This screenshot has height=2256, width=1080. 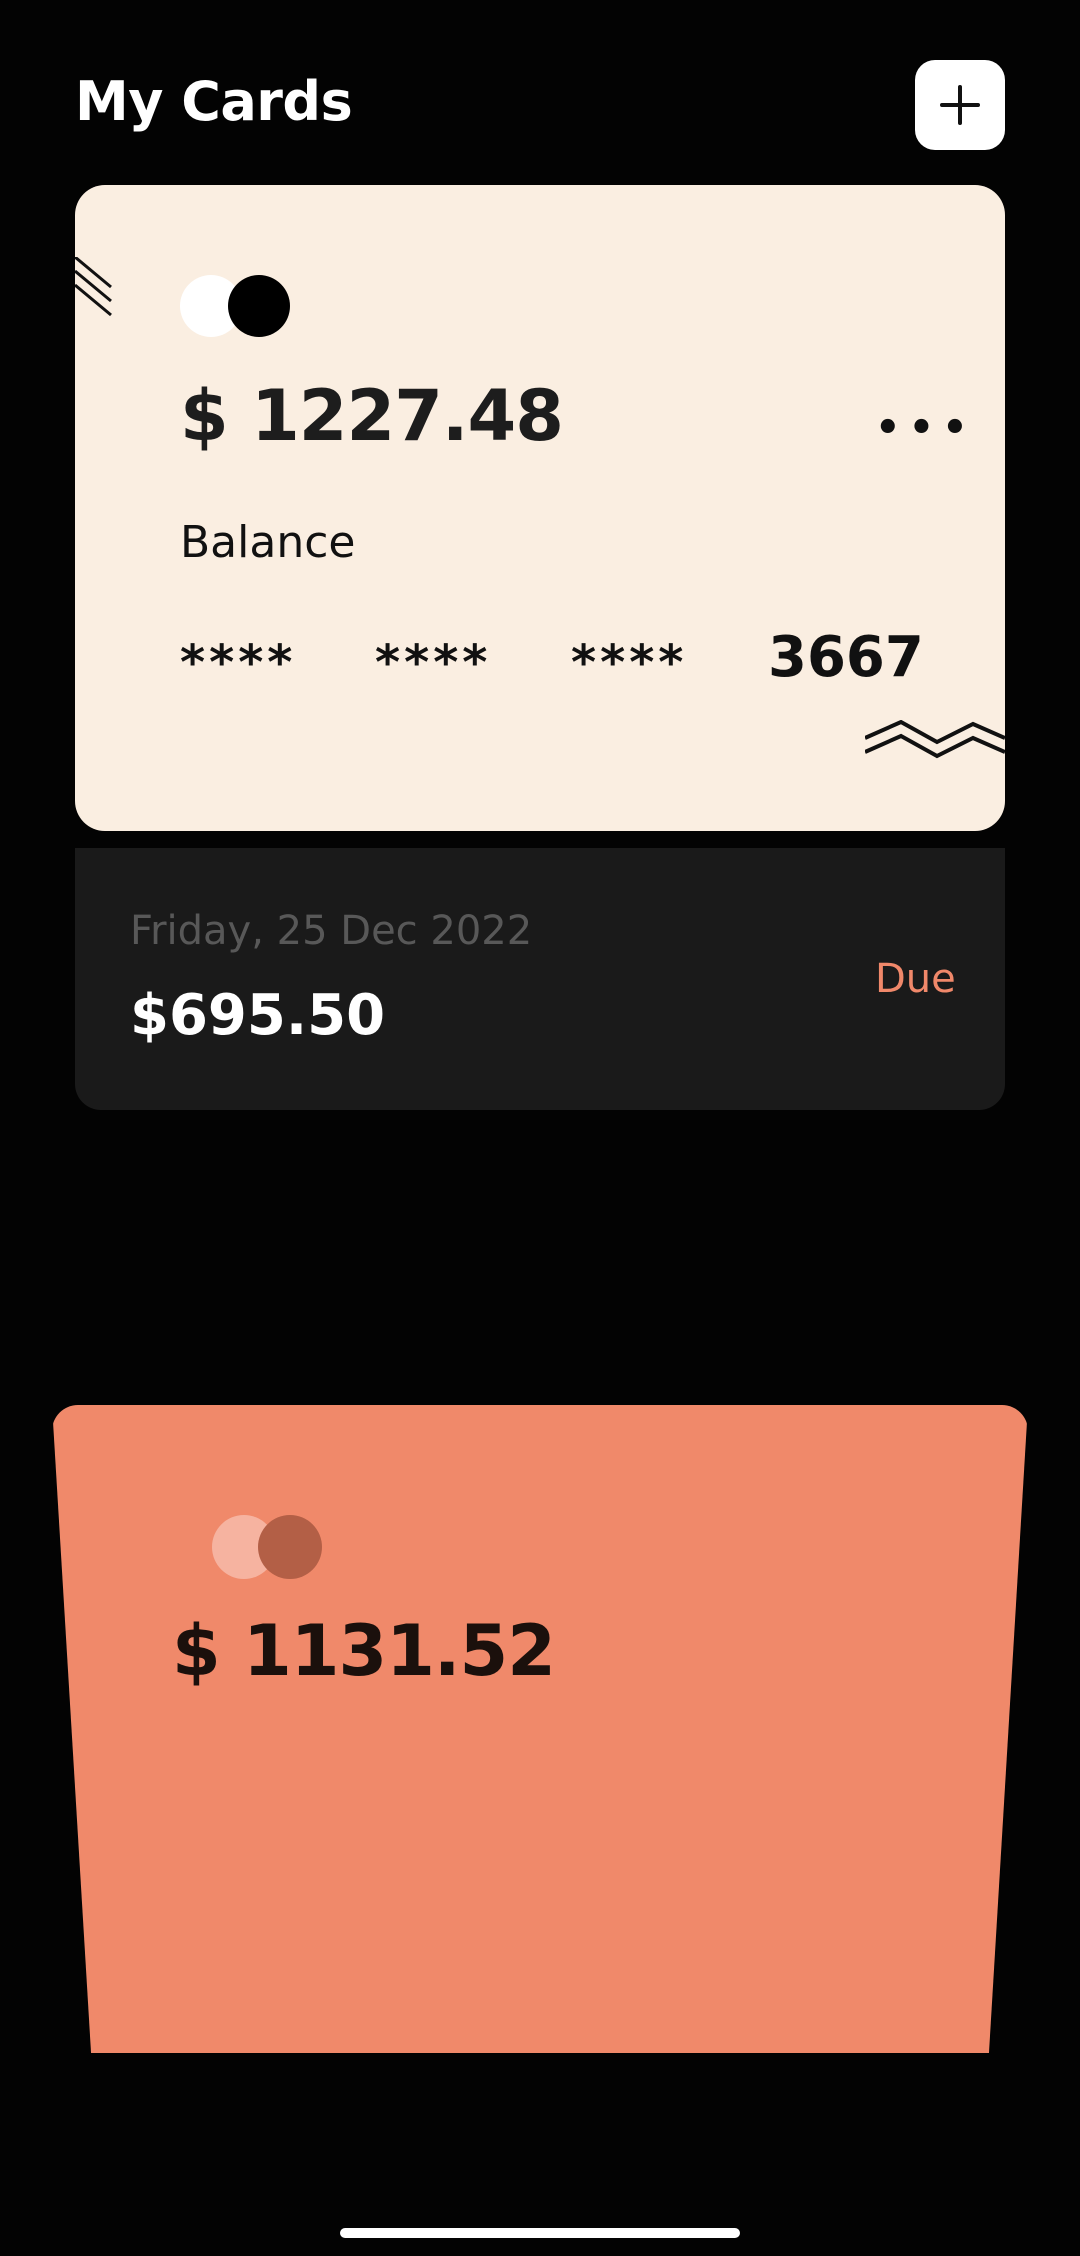 I want to click on add-card-button, so click(x=960, y=105).